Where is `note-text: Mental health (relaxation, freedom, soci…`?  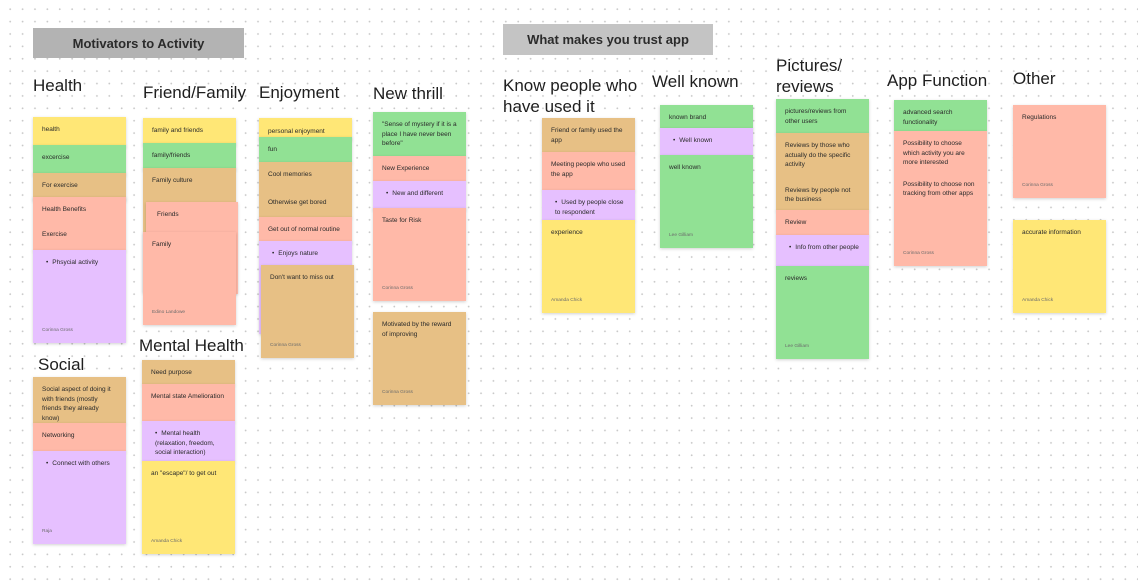
note-text: Mental health (relaxation, freedom, soci… is located at coordinates (188, 443).